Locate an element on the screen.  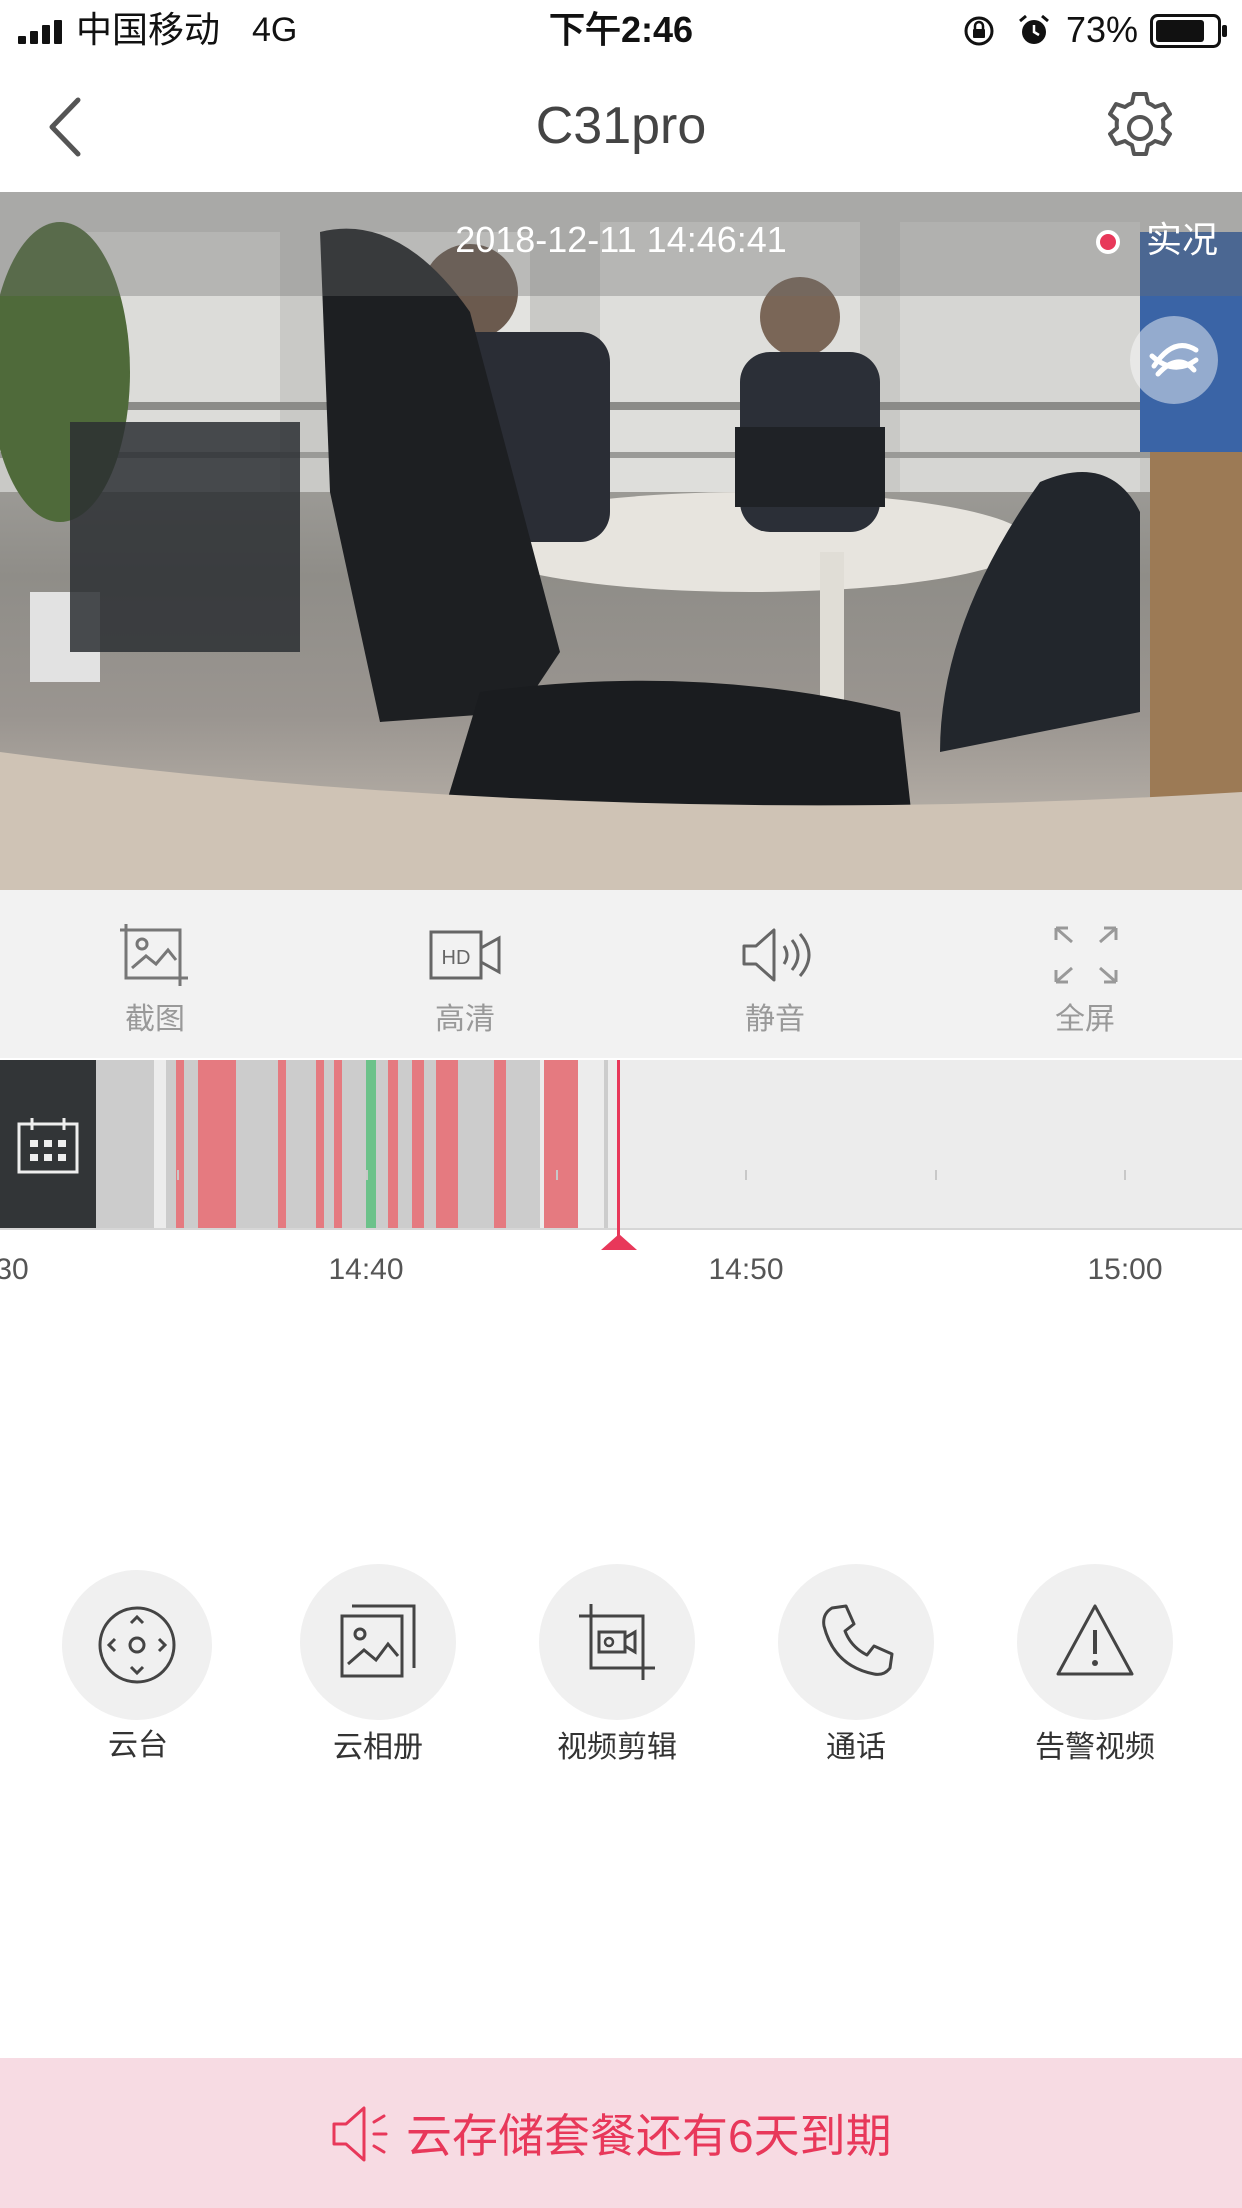
cloud-storage-expiry-banner: 云存储套餐还有6天到期 is located at coordinates (621, 2133).